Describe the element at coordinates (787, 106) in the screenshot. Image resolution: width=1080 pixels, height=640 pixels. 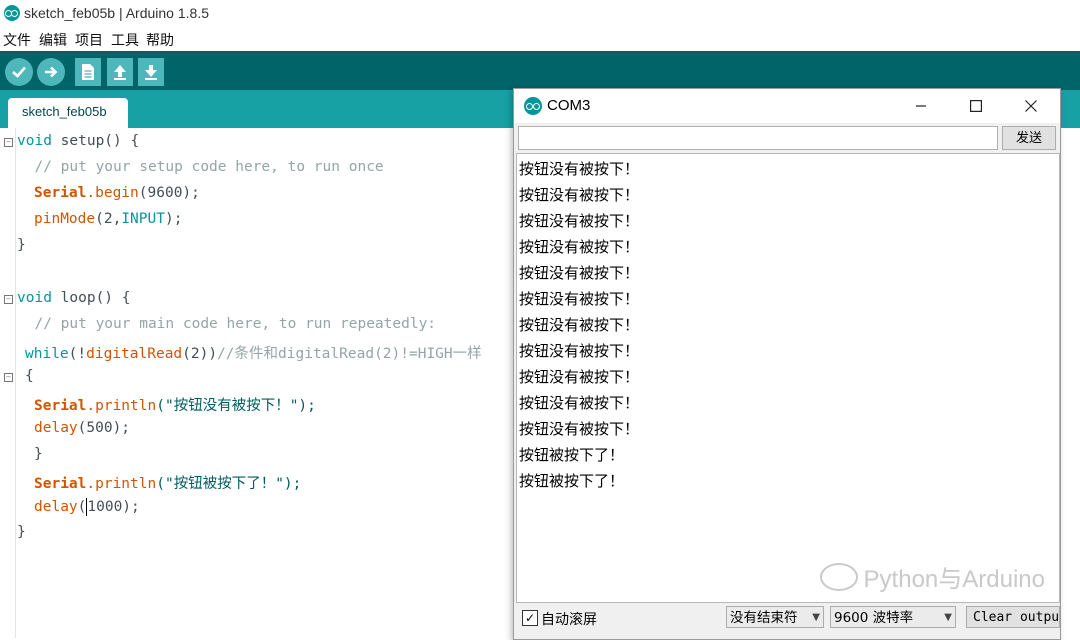
I see `monitor-titlebar: COM3` at that location.